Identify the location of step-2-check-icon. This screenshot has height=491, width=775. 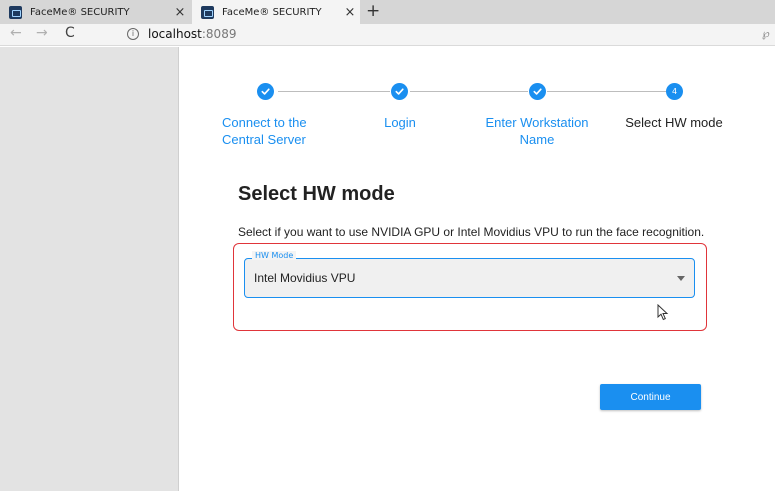
(399, 91).